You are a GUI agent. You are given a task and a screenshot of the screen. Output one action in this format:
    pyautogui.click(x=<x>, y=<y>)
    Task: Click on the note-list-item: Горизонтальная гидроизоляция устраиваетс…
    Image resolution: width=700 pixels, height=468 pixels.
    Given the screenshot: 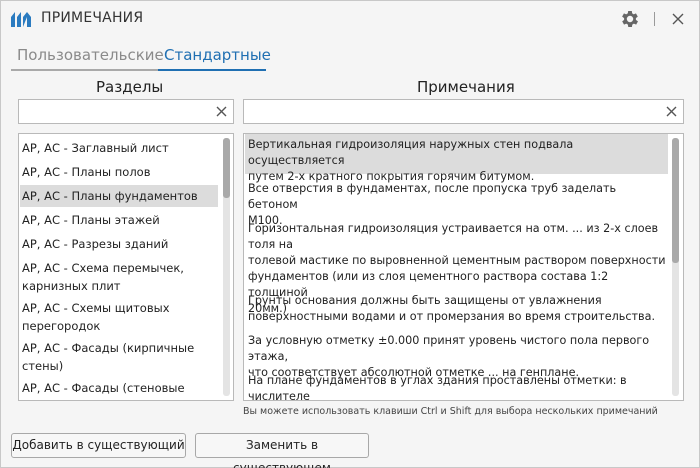 What is the action you would take?
    pyautogui.click(x=456, y=266)
    